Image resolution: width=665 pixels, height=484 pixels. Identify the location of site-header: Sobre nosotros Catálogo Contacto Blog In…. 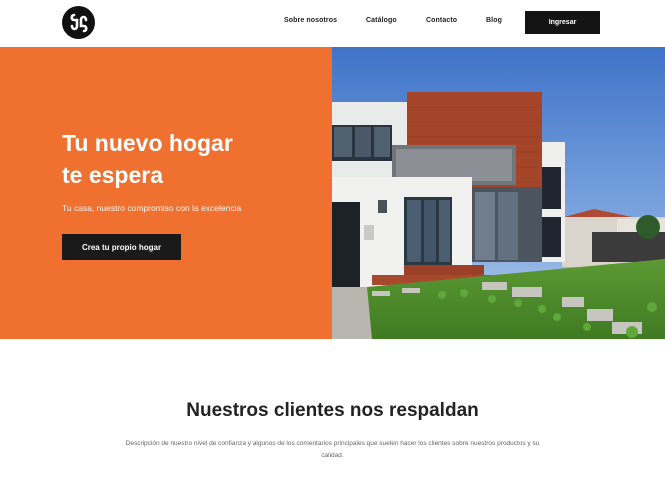
(332, 23).